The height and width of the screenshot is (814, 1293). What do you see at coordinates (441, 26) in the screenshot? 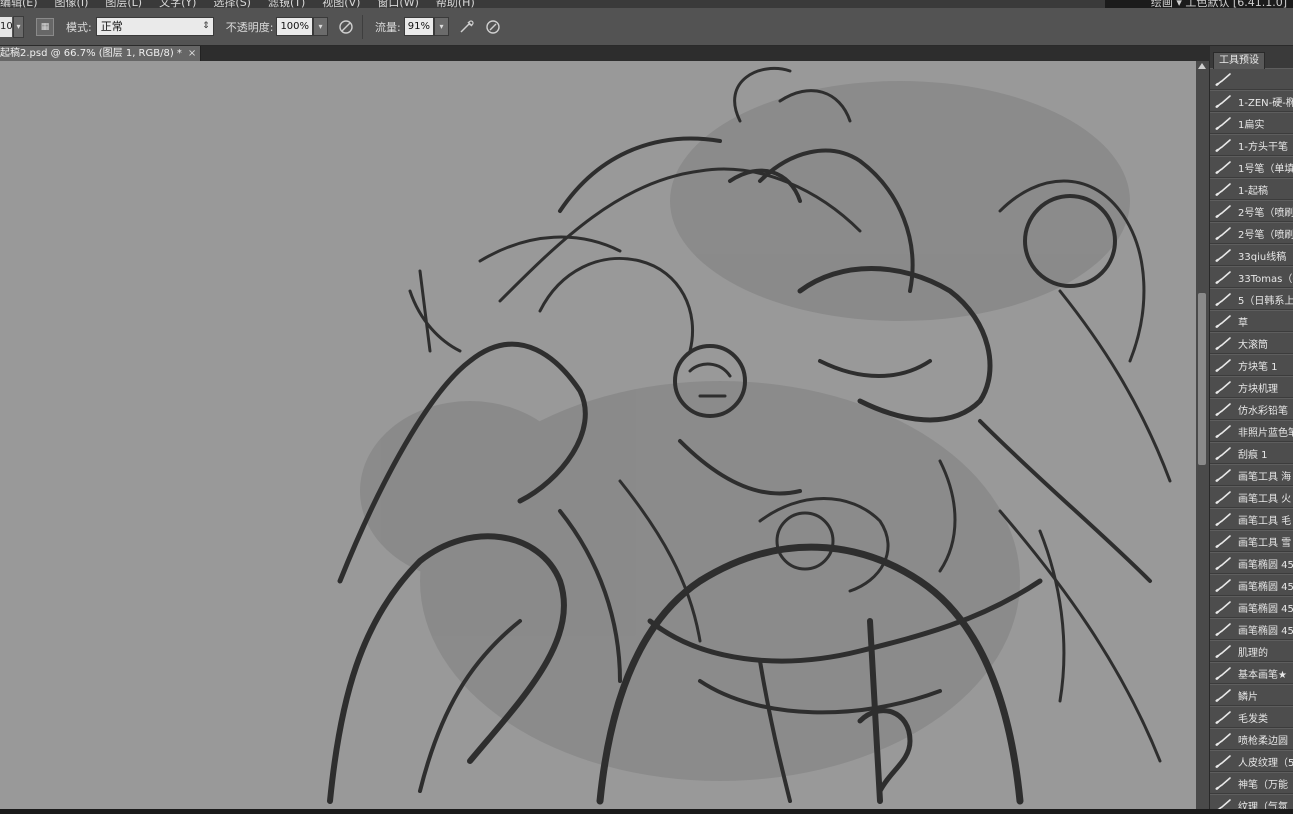
I see `flow-dropdown-button: ▾` at bounding box center [441, 26].